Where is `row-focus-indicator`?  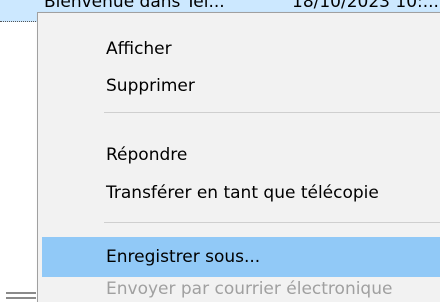 row-focus-indicator is located at coordinates (20, 11).